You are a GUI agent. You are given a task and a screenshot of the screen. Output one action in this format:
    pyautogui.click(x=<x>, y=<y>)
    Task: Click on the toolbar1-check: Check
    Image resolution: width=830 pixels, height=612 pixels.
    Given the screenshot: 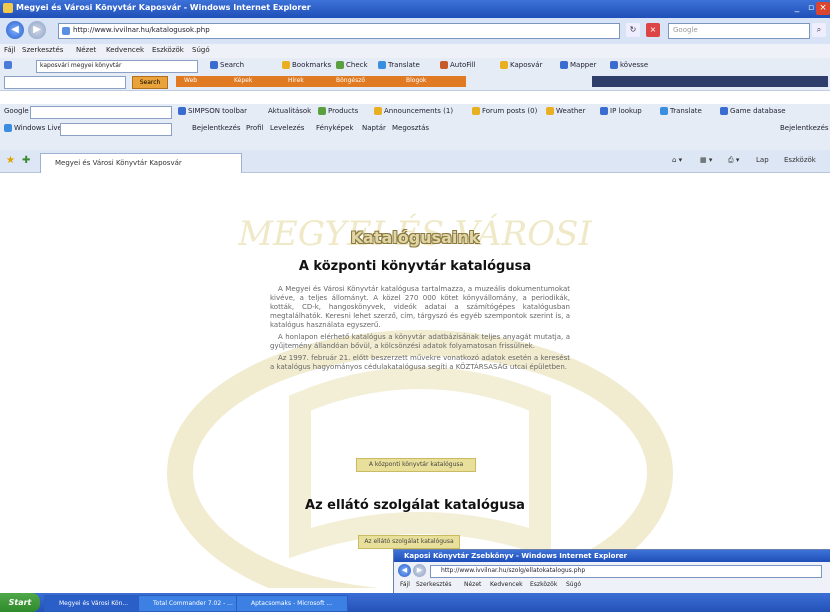 What is the action you would take?
    pyautogui.click(x=352, y=65)
    